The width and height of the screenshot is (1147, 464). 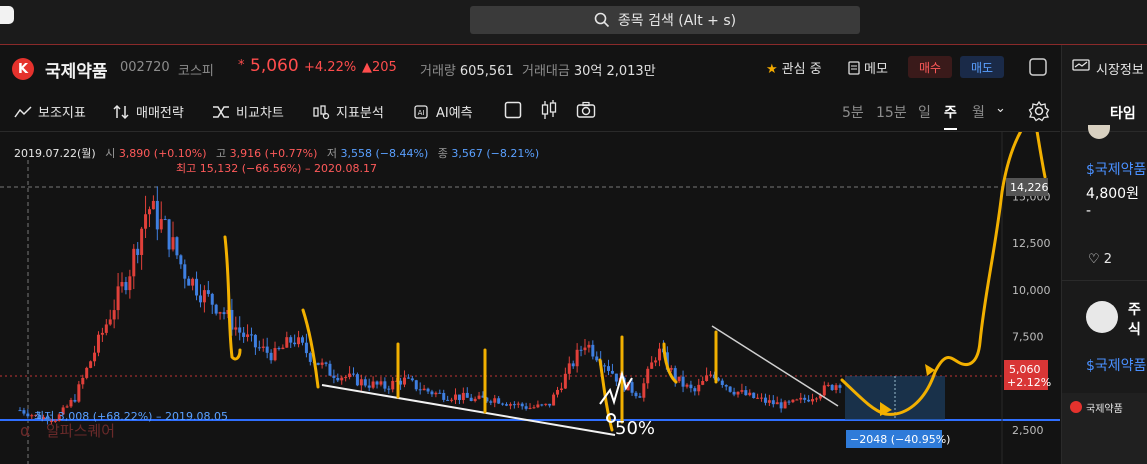 What do you see at coordinates (1120, 70) in the screenshot?
I see `market-info-label: 시장정보` at bounding box center [1120, 70].